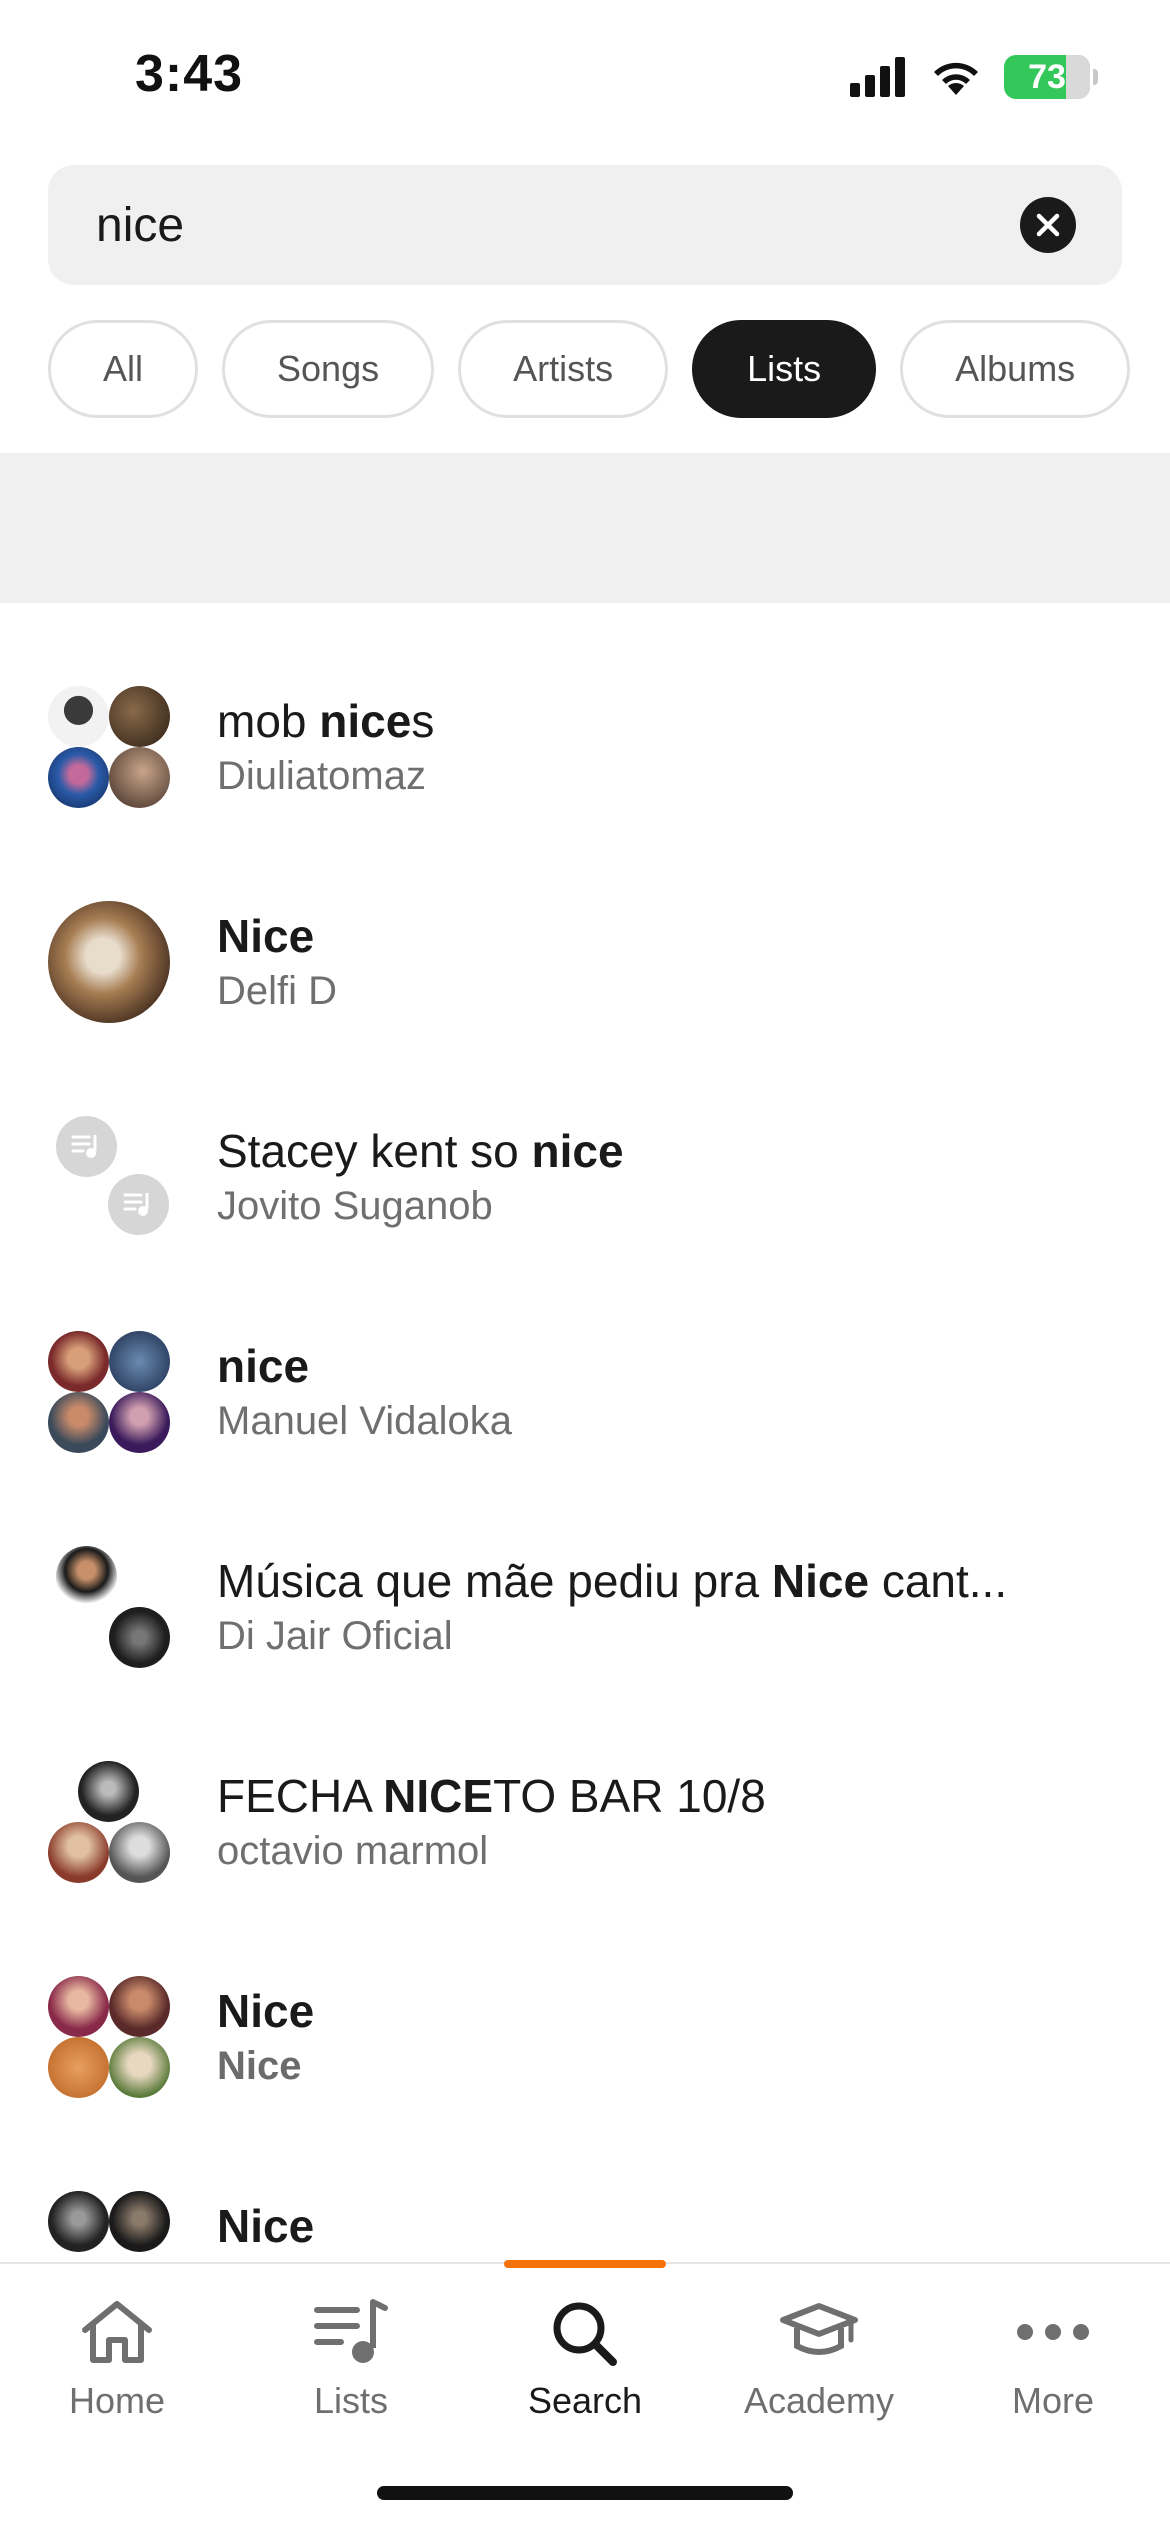 The height and width of the screenshot is (2532, 1170). I want to click on filter-chip-all: All, so click(123, 369).